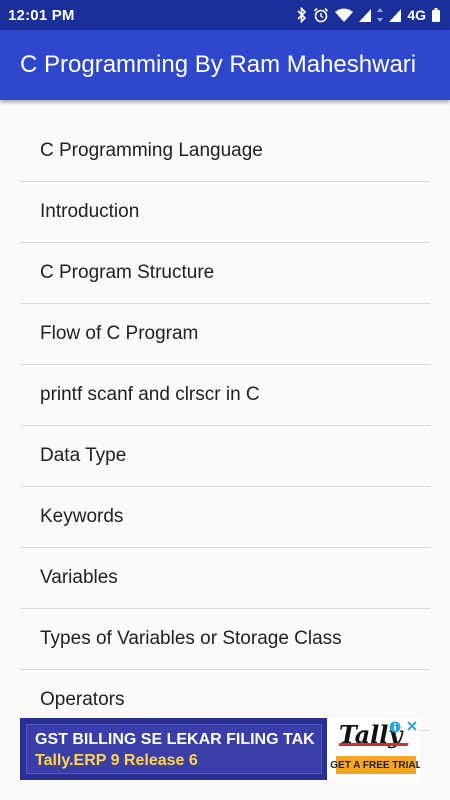  Describe the element at coordinates (218, 64) in the screenshot. I see `app-title: C Programming By Ram Maheshwari` at that location.